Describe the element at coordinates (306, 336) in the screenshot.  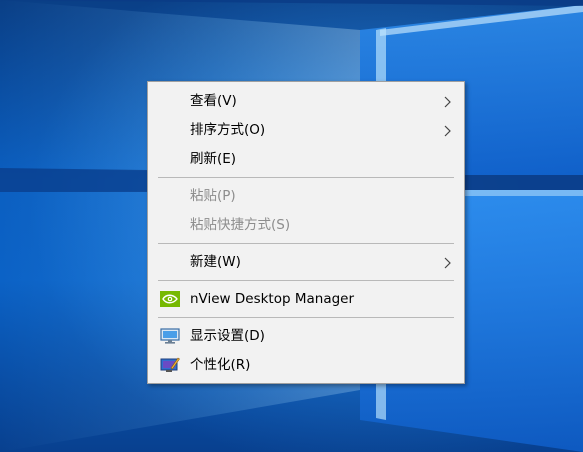
I see `menu-item-display-settings: 显示设置(D)` at that location.